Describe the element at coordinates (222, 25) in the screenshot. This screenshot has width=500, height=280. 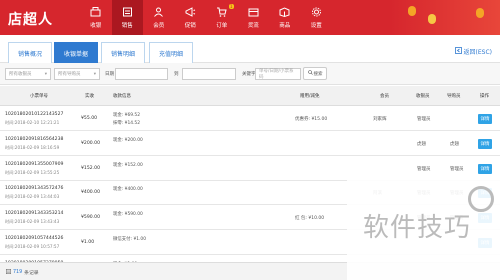
I see `nav-label: 订单` at that location.